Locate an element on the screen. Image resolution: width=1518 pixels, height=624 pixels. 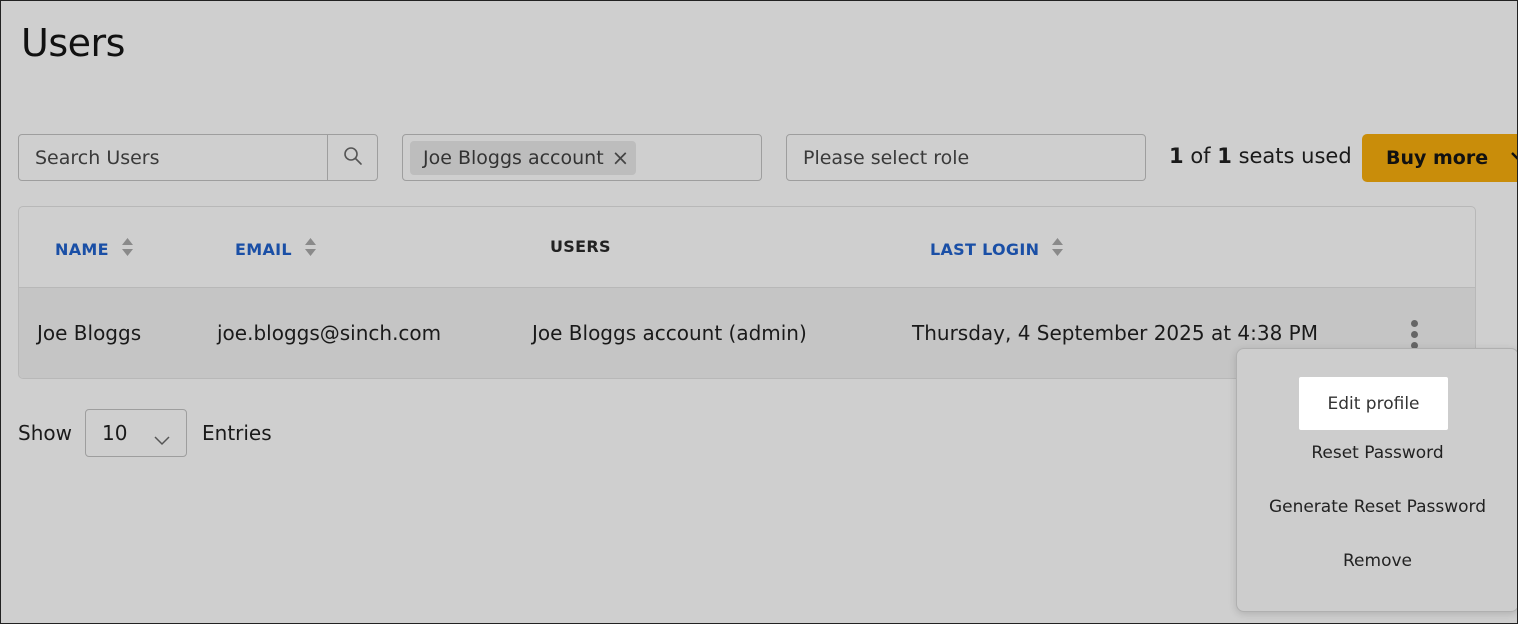
column-header-name: NAME is located at coordinates (94, 249).